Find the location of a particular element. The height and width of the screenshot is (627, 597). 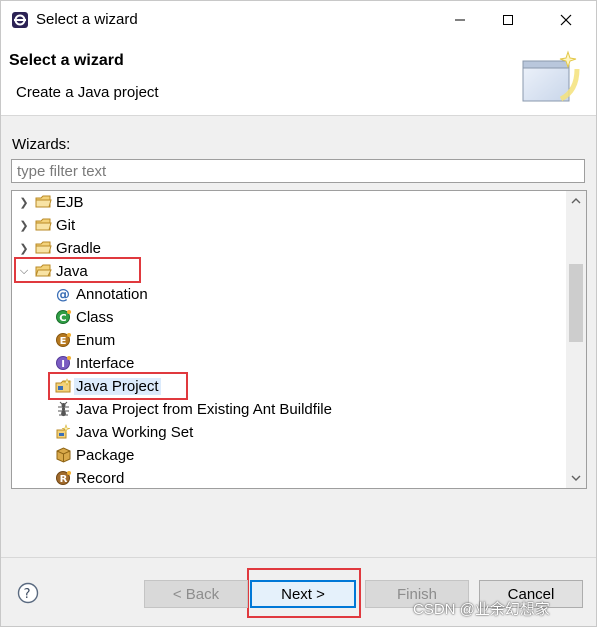

svg-text: I is located at coordinates (63, 364).